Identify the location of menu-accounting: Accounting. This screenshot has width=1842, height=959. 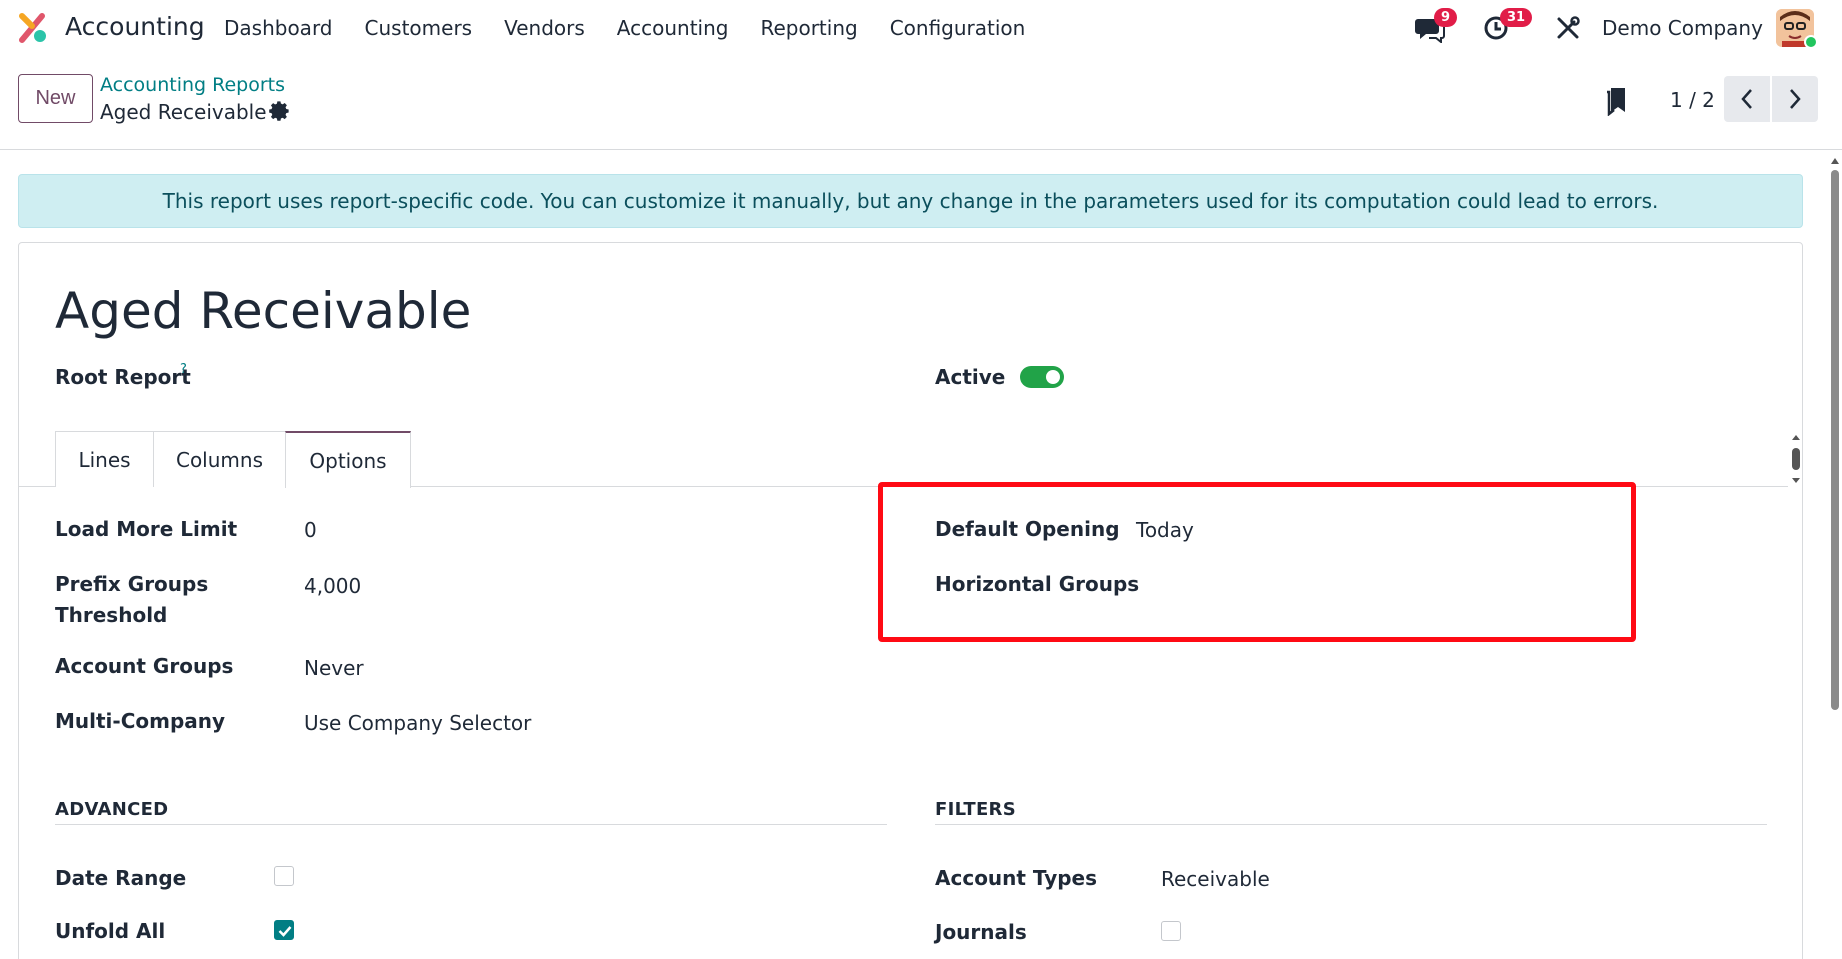
(673, 28).